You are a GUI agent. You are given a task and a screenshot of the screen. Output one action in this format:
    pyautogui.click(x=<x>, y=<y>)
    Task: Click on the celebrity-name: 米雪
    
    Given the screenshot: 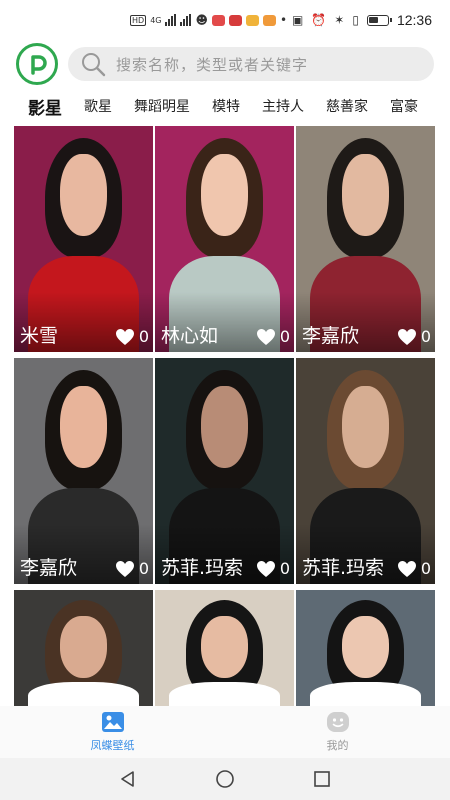 What is the action you would take?
    pyautogui.click(x=39, y=336)
    